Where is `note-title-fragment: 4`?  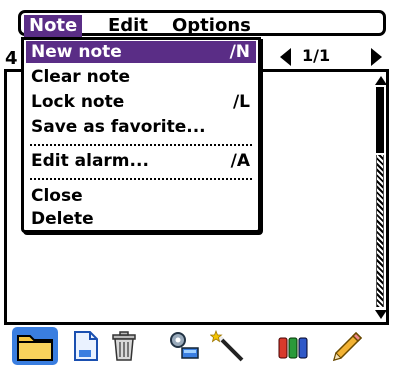
note-title-fragment: 4 is located at coordinates (11, 58).